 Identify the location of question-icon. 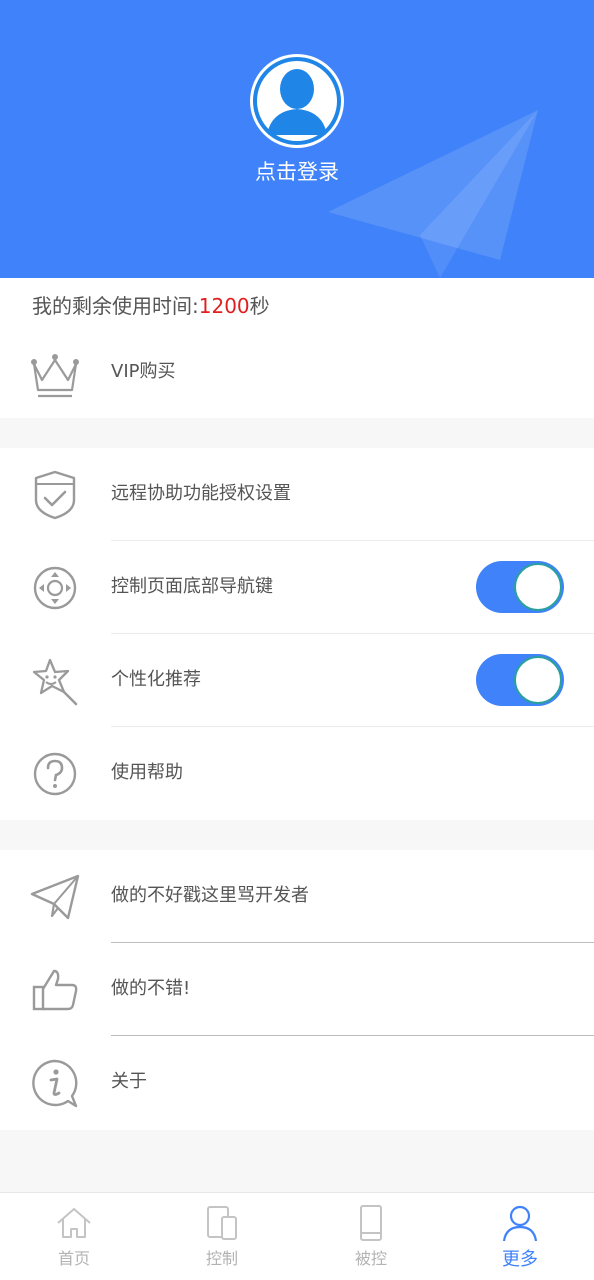
(55, 774).